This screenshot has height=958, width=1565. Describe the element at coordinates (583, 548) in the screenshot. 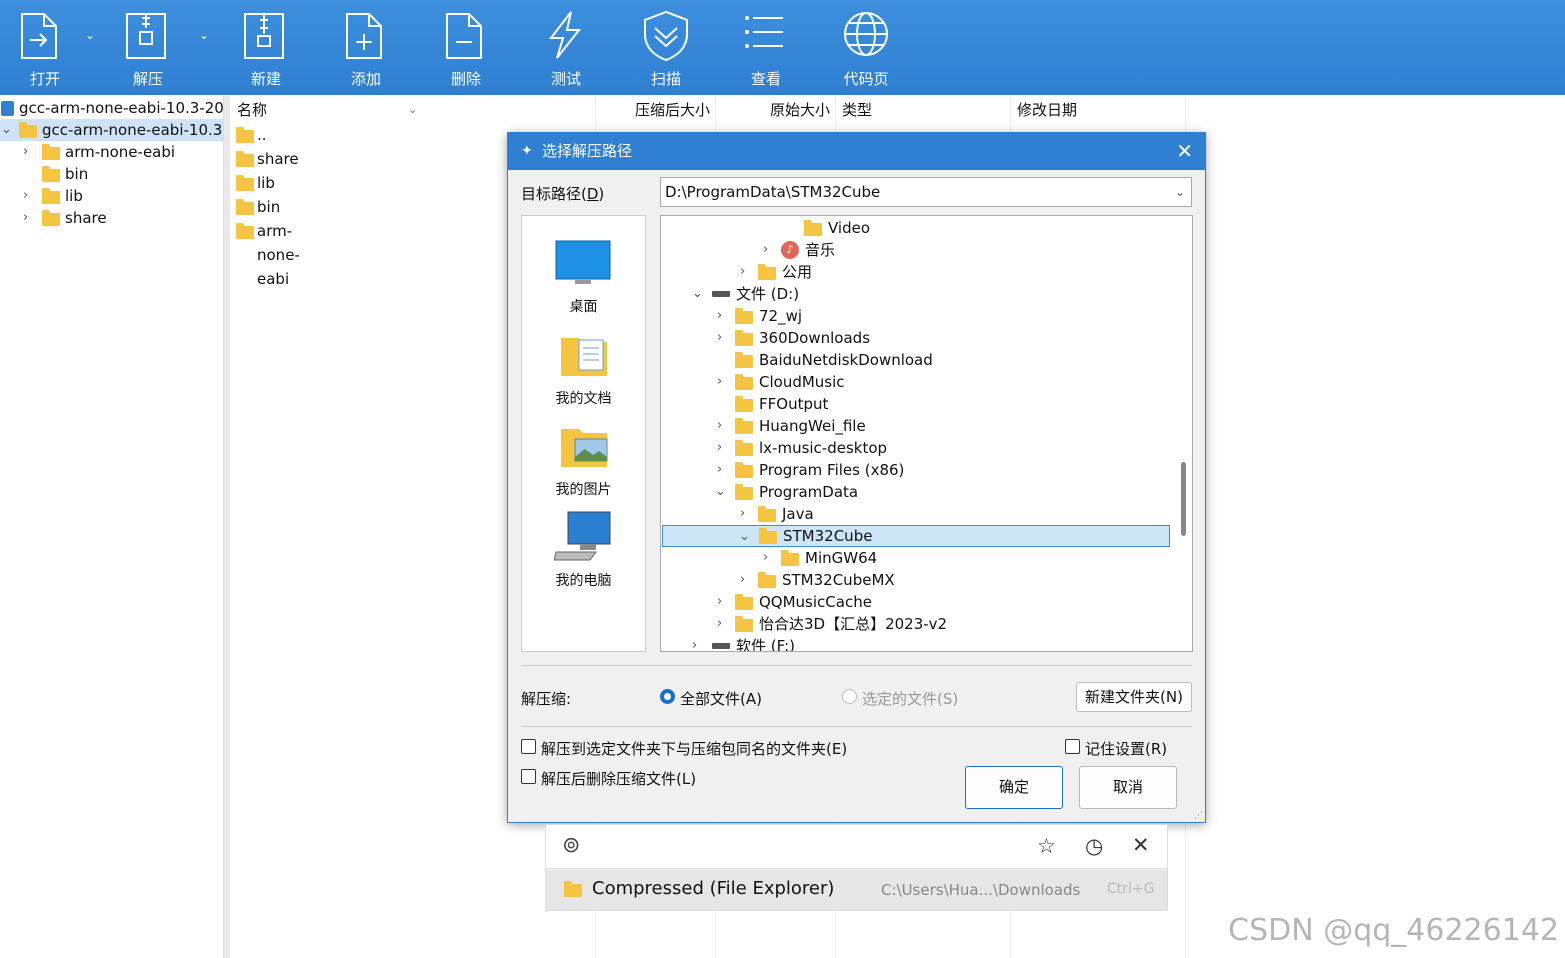

I see `place-my-computer: 我的电脑` at that location.